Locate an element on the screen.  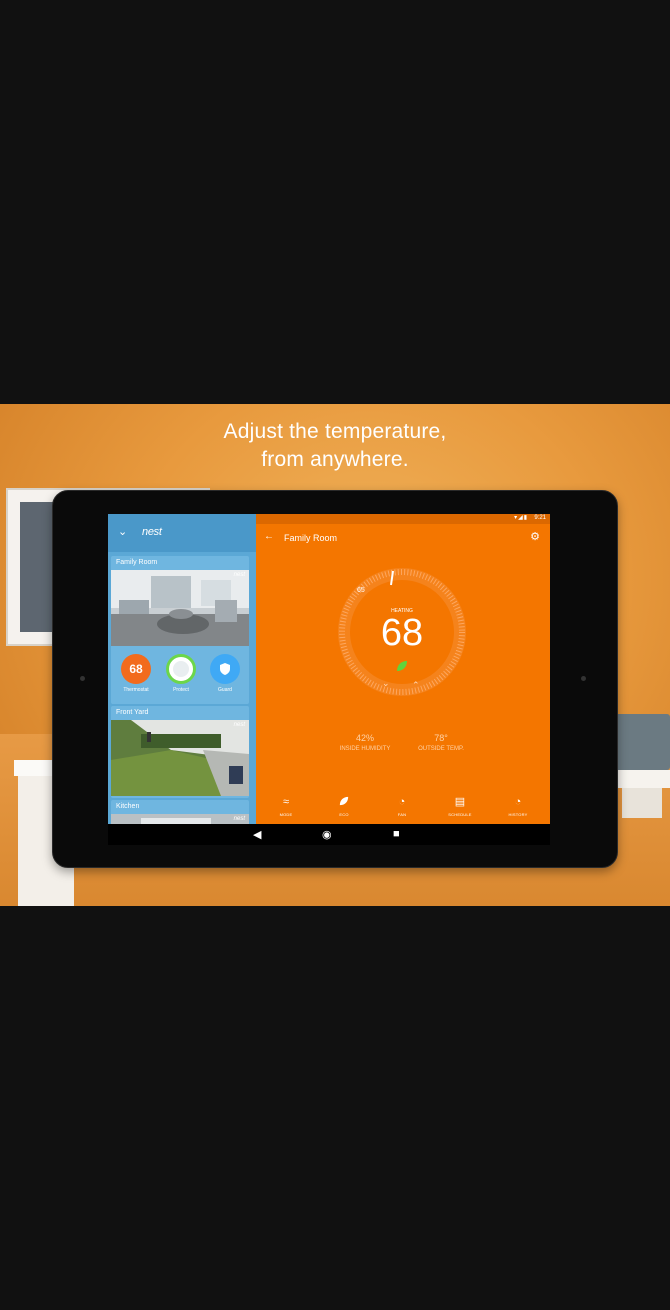
nav-fan-label: FAN is located at coordinates (402, 814).